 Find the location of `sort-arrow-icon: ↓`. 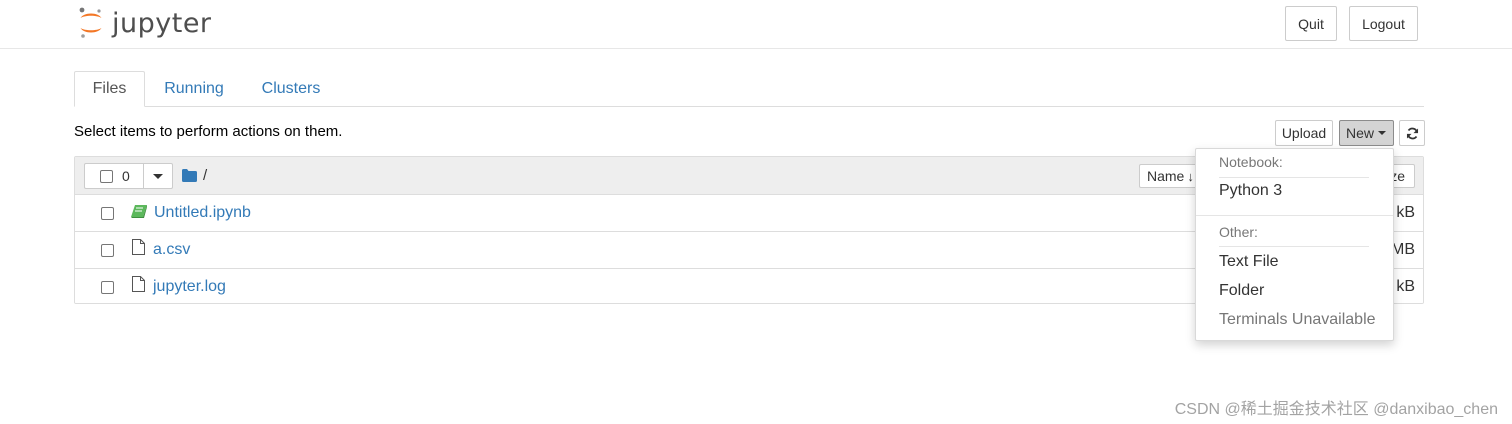

sort-arrow-icon: ↓ is located at coordinates (1190, 176).